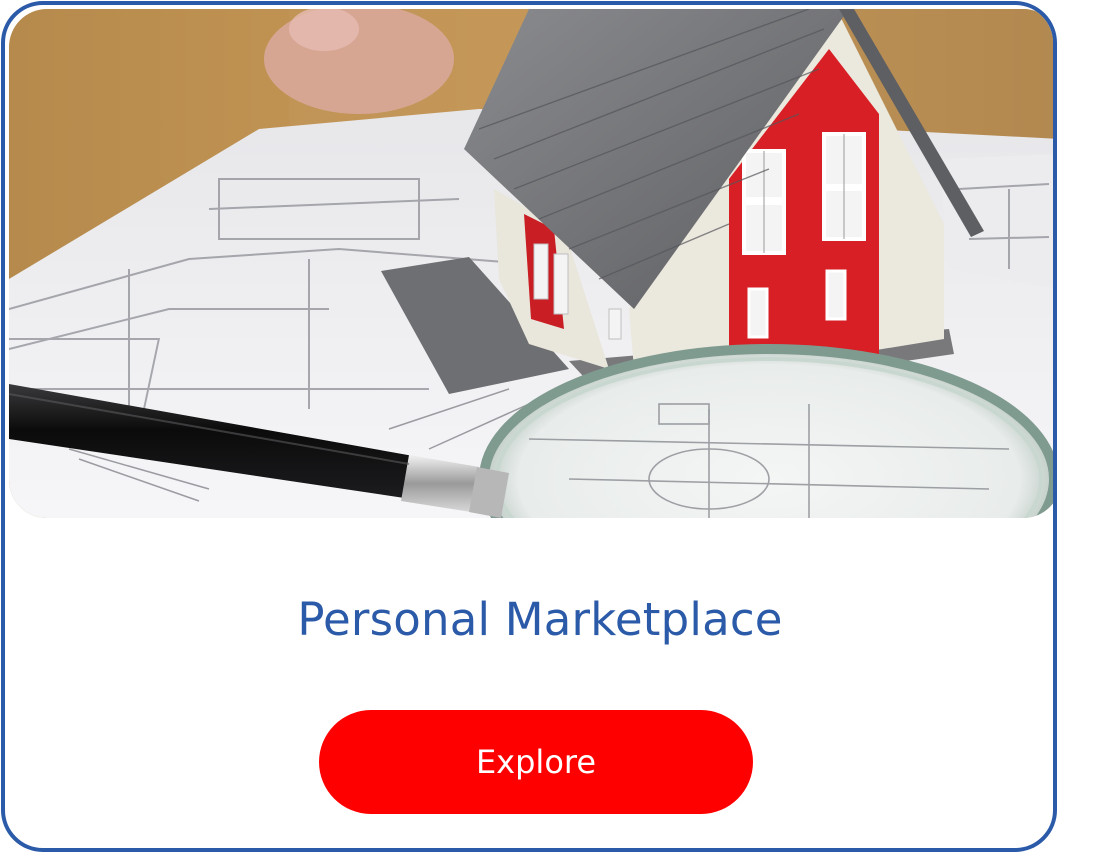  Describe the element at coordinates (536, 762) in the screenshot. I see `explore-button: Explore` at that location.